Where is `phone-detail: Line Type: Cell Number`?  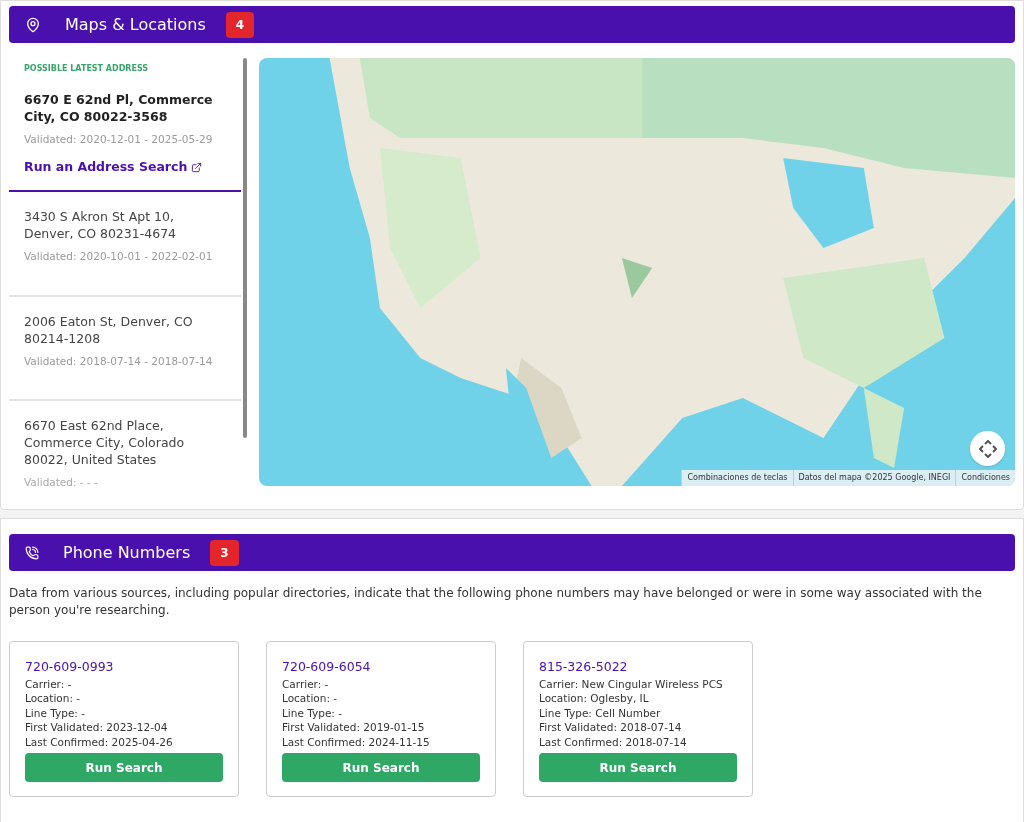 phone-detail: Line Type: Cell Number is located at coordinates (600, 713).